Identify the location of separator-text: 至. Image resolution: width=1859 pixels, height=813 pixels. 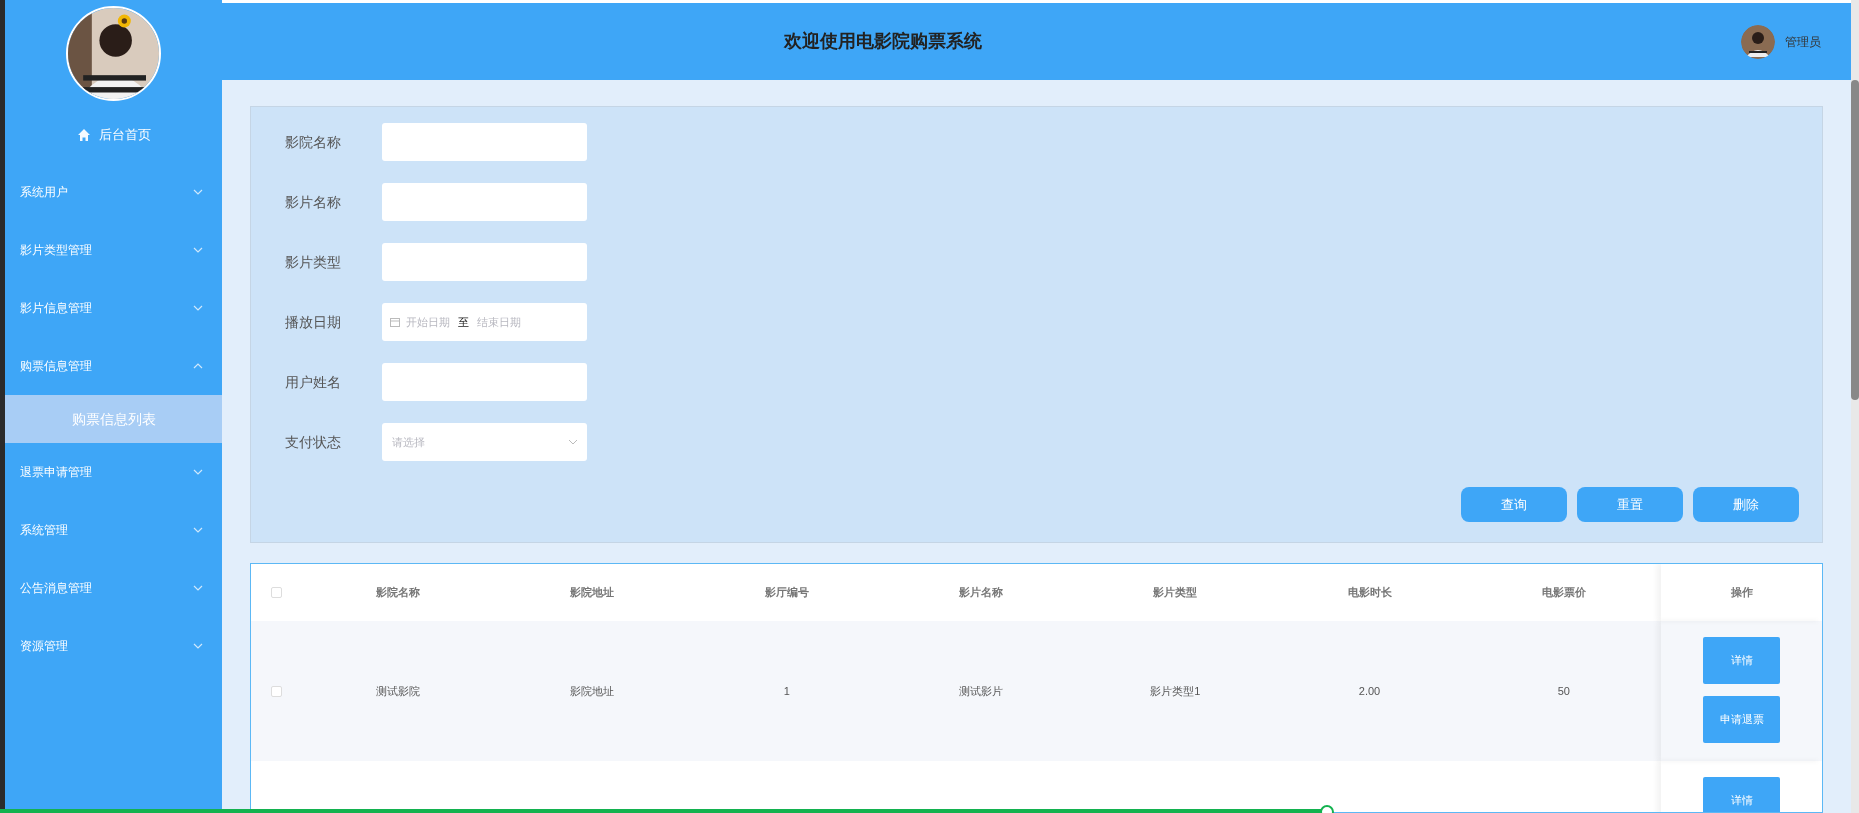
(463, 322).